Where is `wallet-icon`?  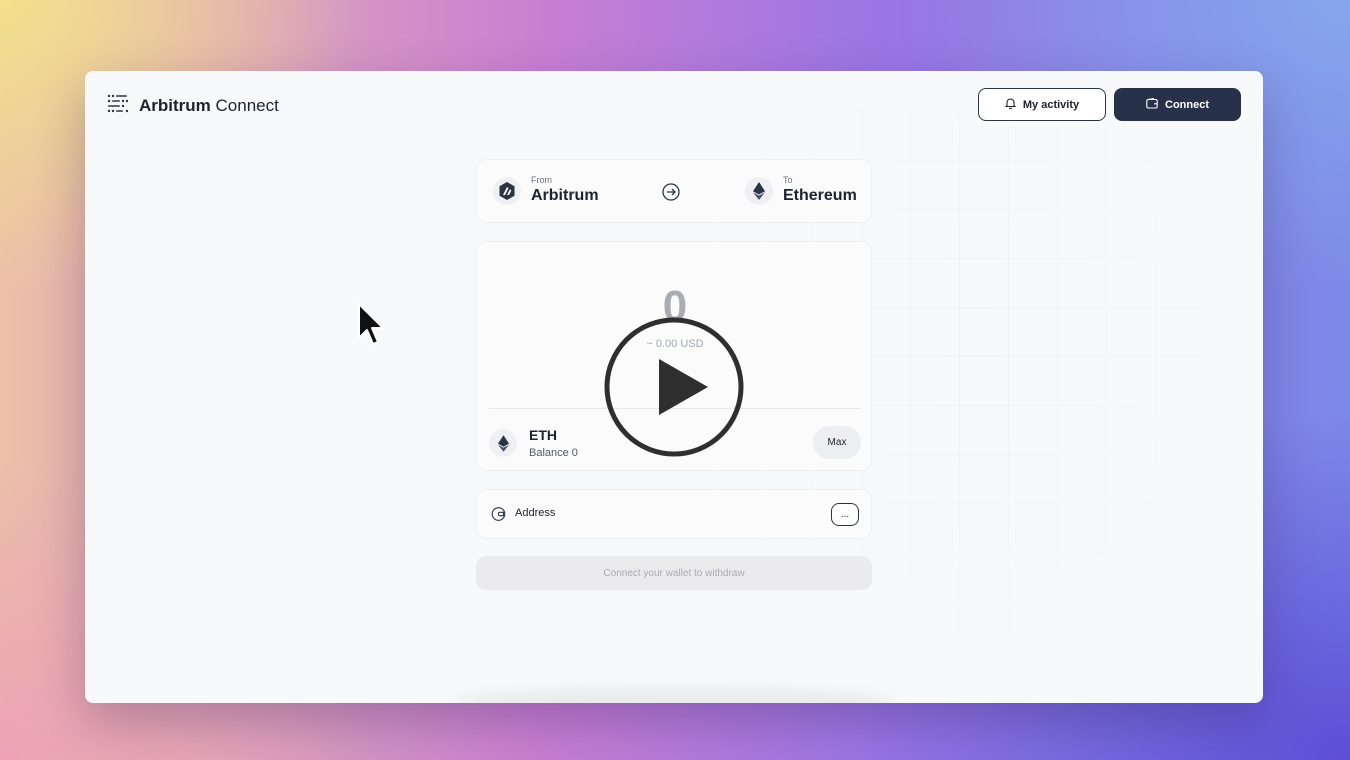 wallet-icon is located at coordinates (1152, 104).